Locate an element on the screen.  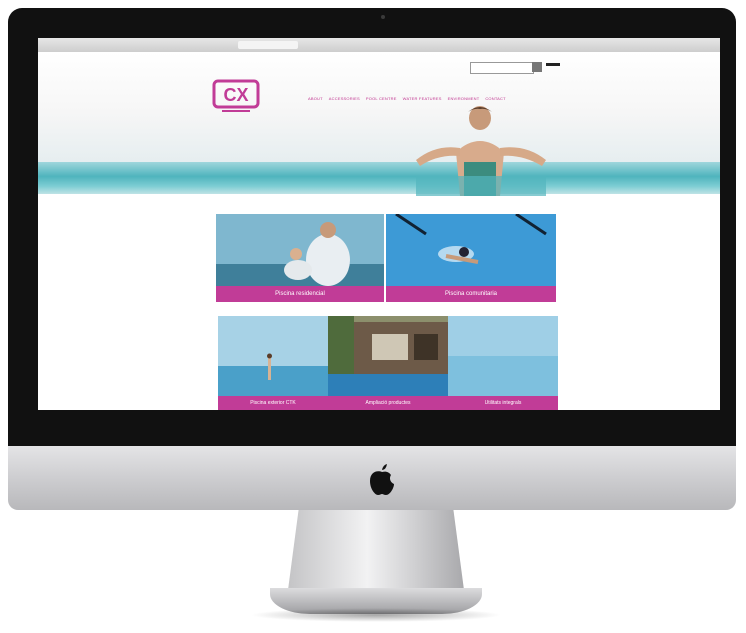
tile-label: Piscina exterior CTK is located at coordinates (273, 403).